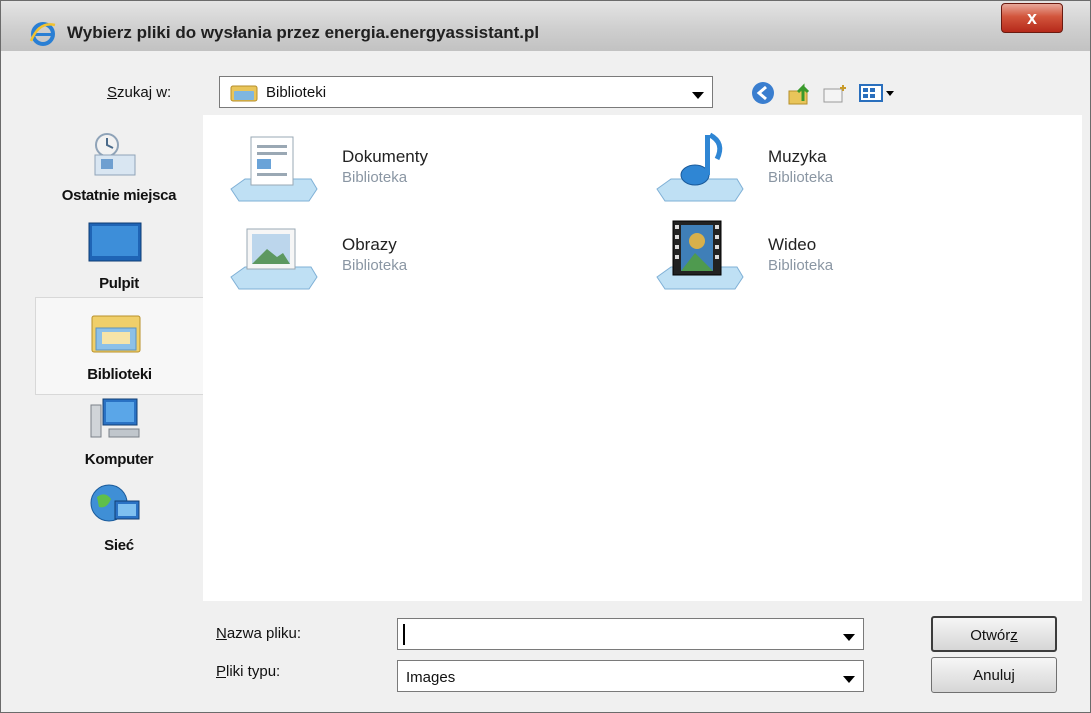 The image size is (1091, 713). I want to click on item-name: Wideo, so click(792, 244).